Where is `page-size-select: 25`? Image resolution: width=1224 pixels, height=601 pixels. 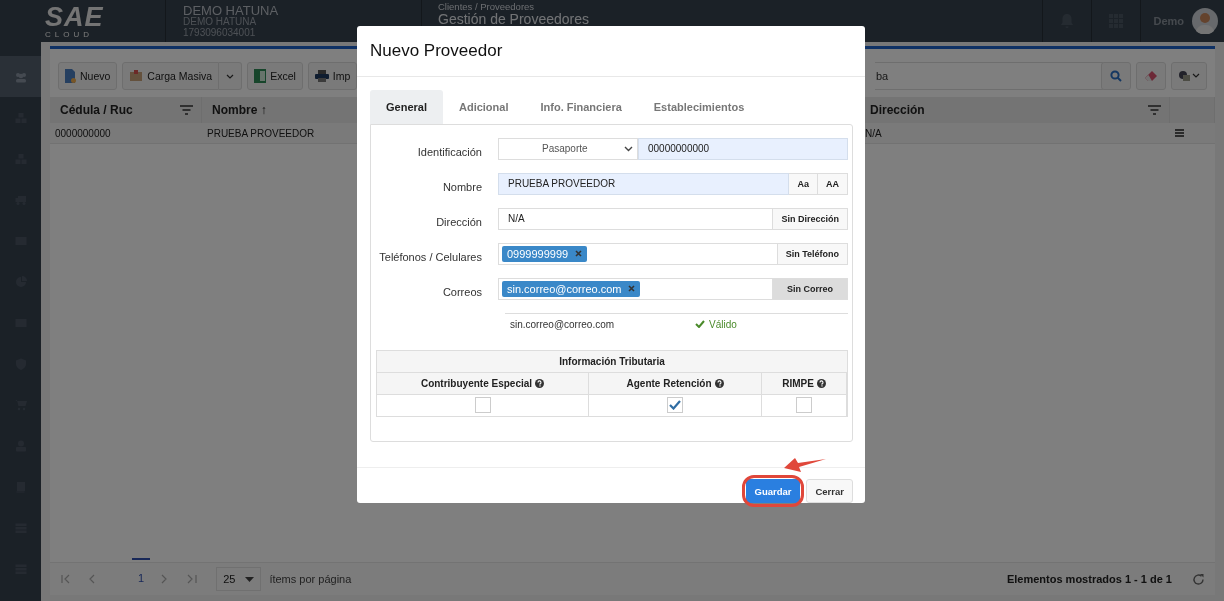 page-size-select: 25 is located at coordinates (239, 579).